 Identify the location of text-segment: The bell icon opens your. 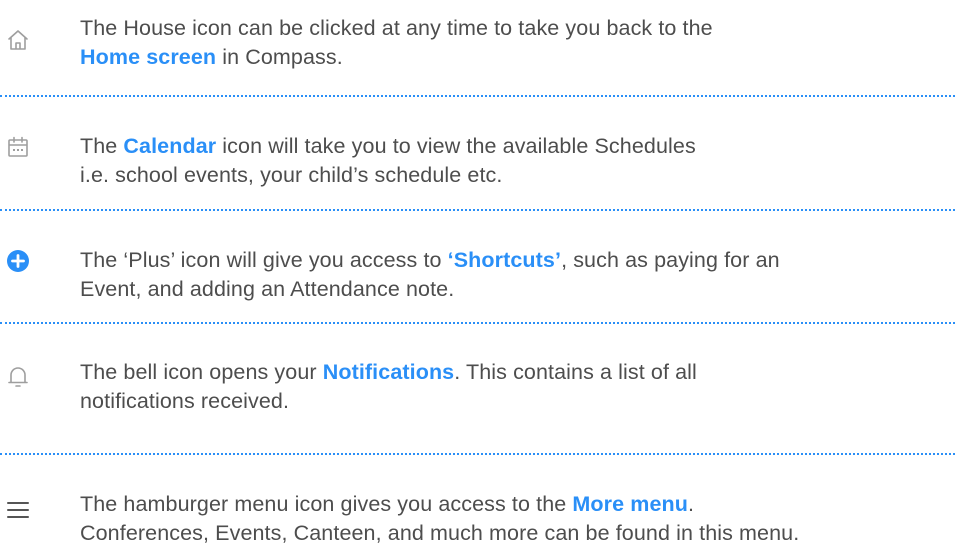
(201, 372).